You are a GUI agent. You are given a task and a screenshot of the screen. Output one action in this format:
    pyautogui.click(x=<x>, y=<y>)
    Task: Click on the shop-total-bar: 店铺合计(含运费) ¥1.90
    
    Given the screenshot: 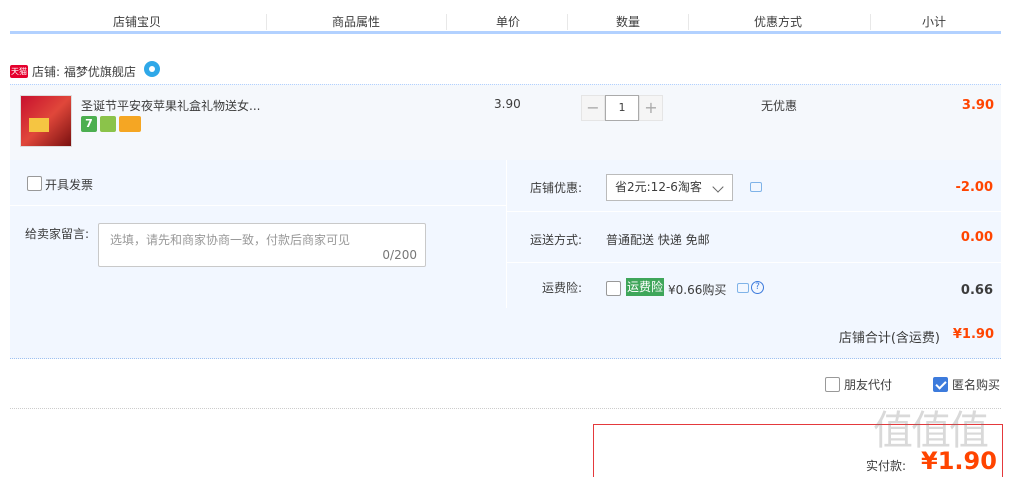 What is the action you would take?
    pyautogui.click(x=505, y=333)
    